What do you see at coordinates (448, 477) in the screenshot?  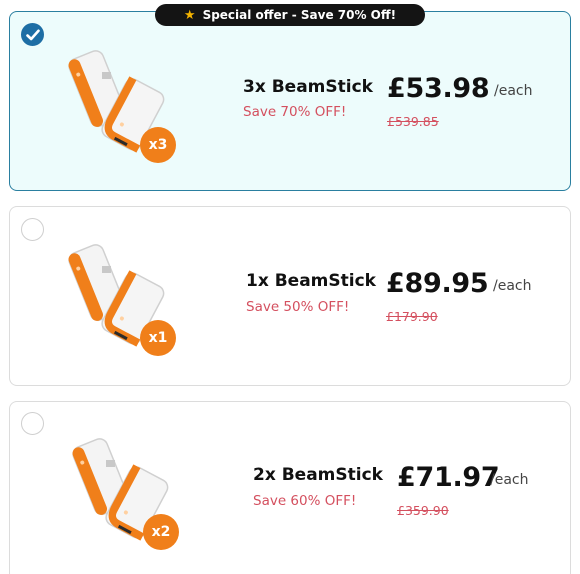 I see `price: £71.97` at bounding box center [448, 477].